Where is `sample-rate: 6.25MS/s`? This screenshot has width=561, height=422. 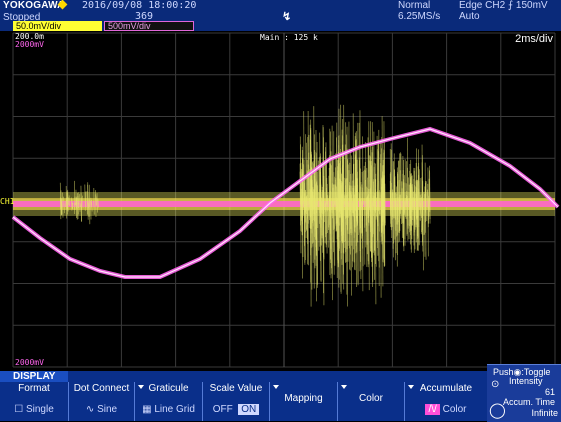
sample-rate: 6.25MS/s is located at coordinates (419, 16).